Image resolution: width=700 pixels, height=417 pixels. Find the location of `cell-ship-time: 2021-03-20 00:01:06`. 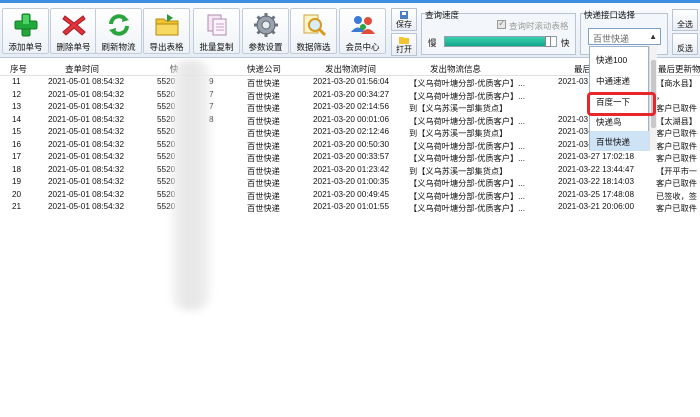

cell-ship-time: 2021-03-20 00:01:06 is located at coordinates (351, 119).